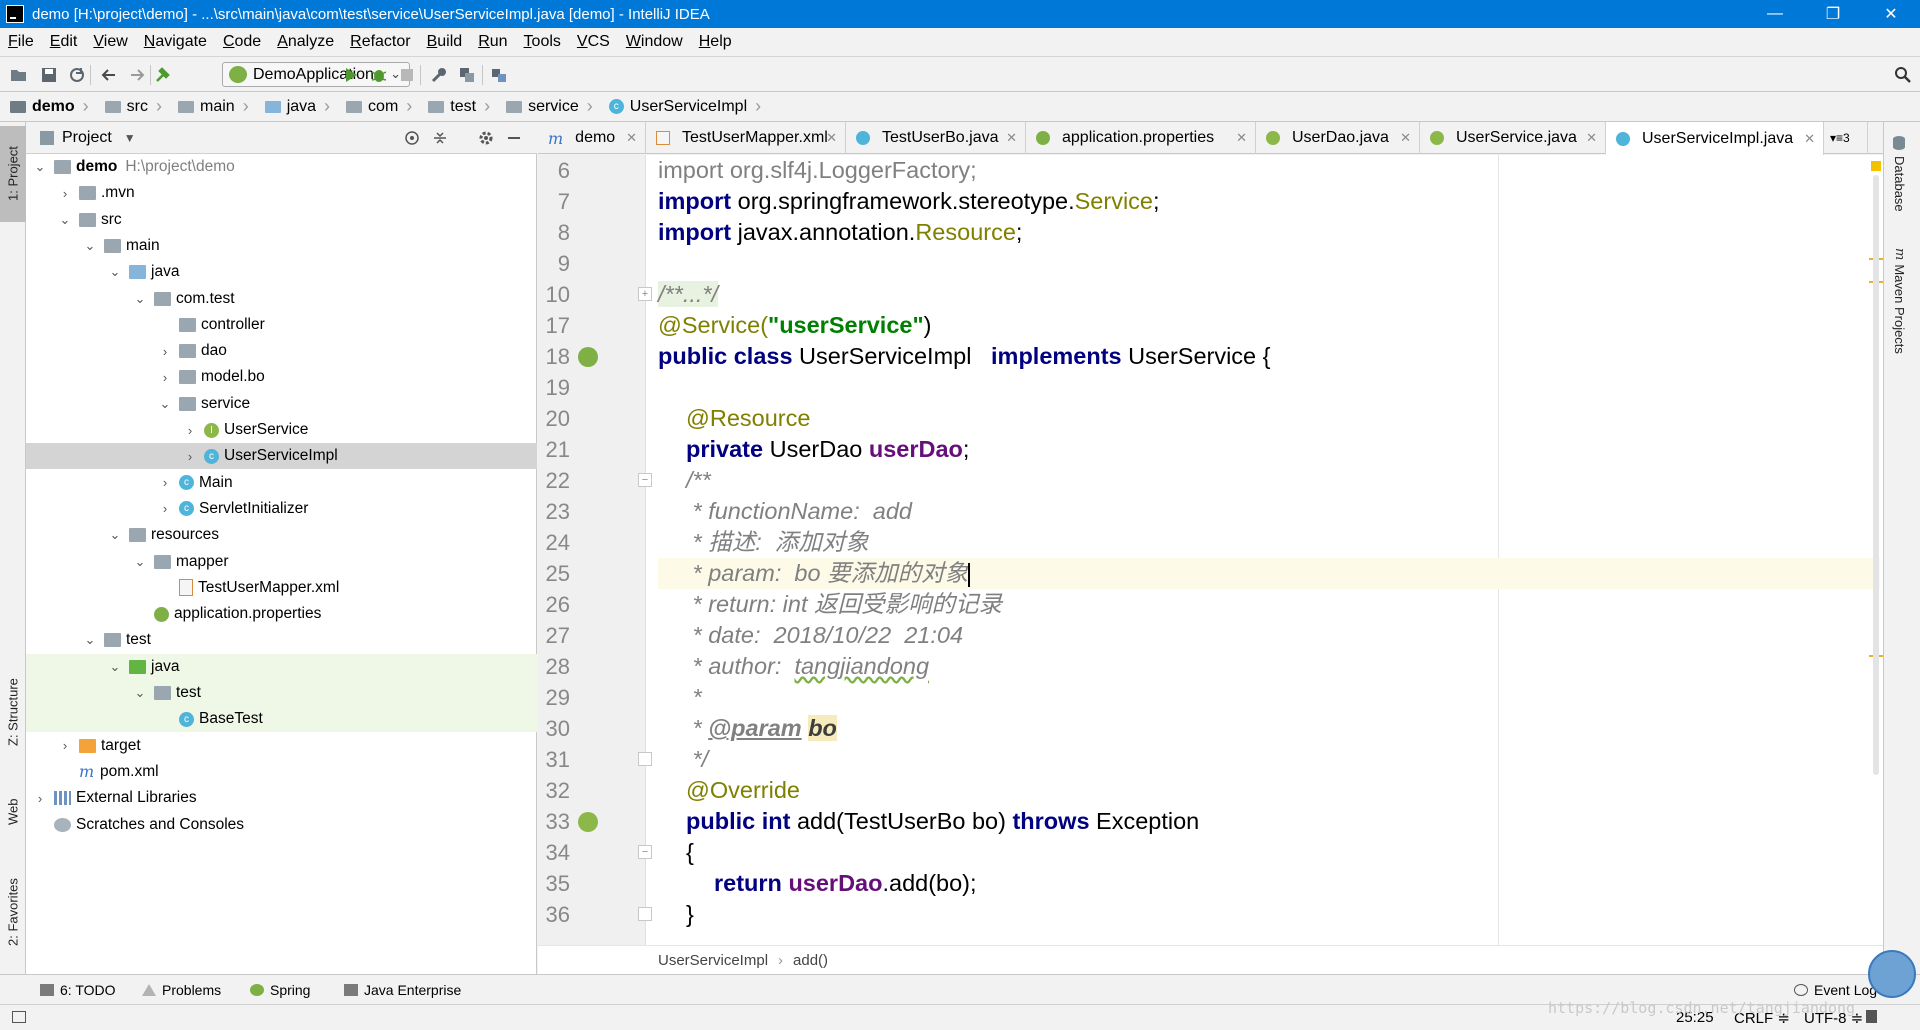 This screenshot has height=1030, width=1920. What do you see at coordinates (457, 107) in the screenshot?
I see `breadcrumb-test: test ›` at bounding box center [457, 107].